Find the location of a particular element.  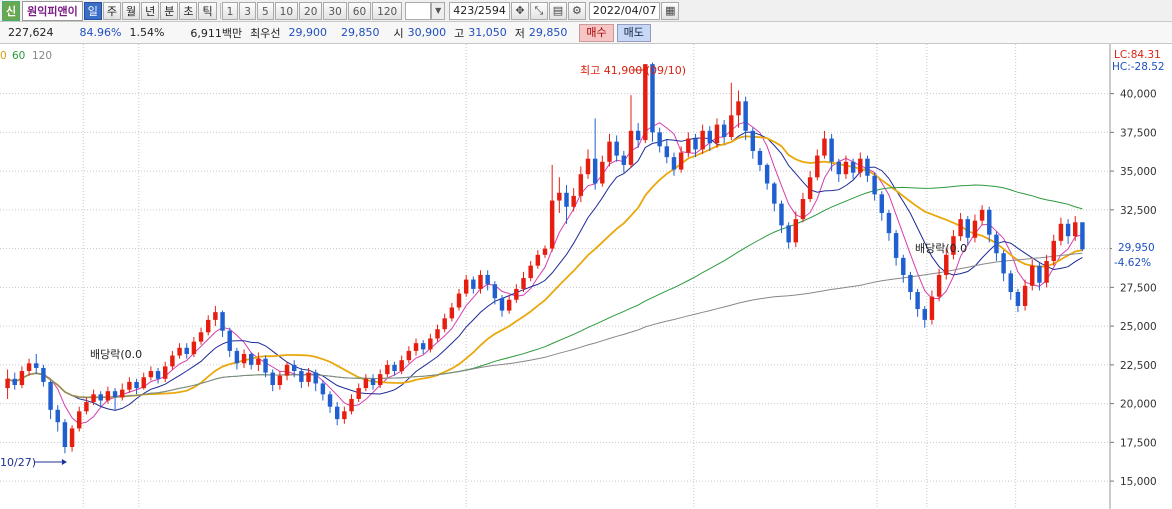

period-second-button: 초 is located at coordinates (188, 10).